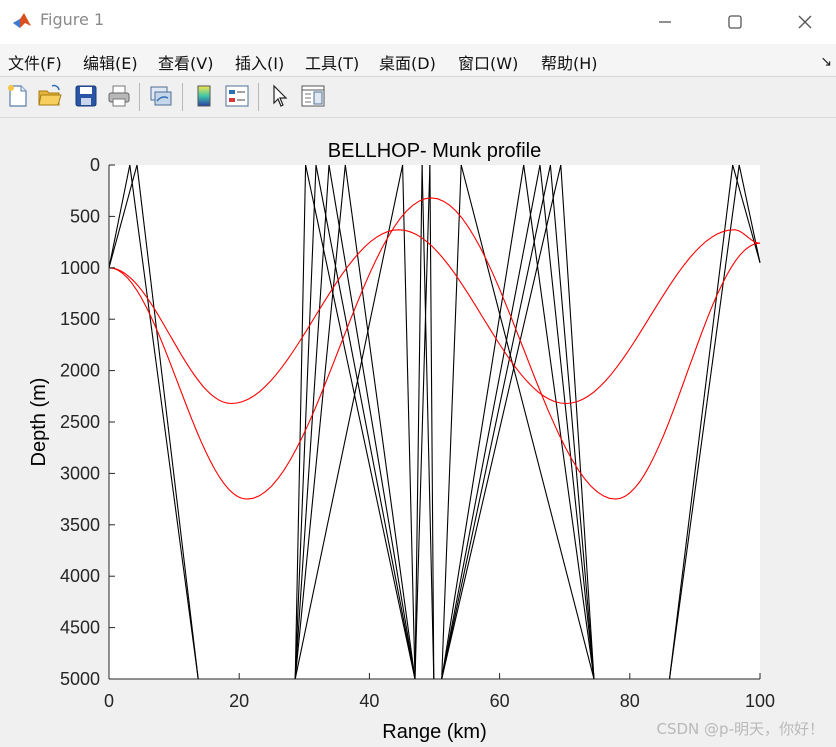 This screenshot has height=747, width=836. I want to click on x-tick-label: 40, so click(369, 701).